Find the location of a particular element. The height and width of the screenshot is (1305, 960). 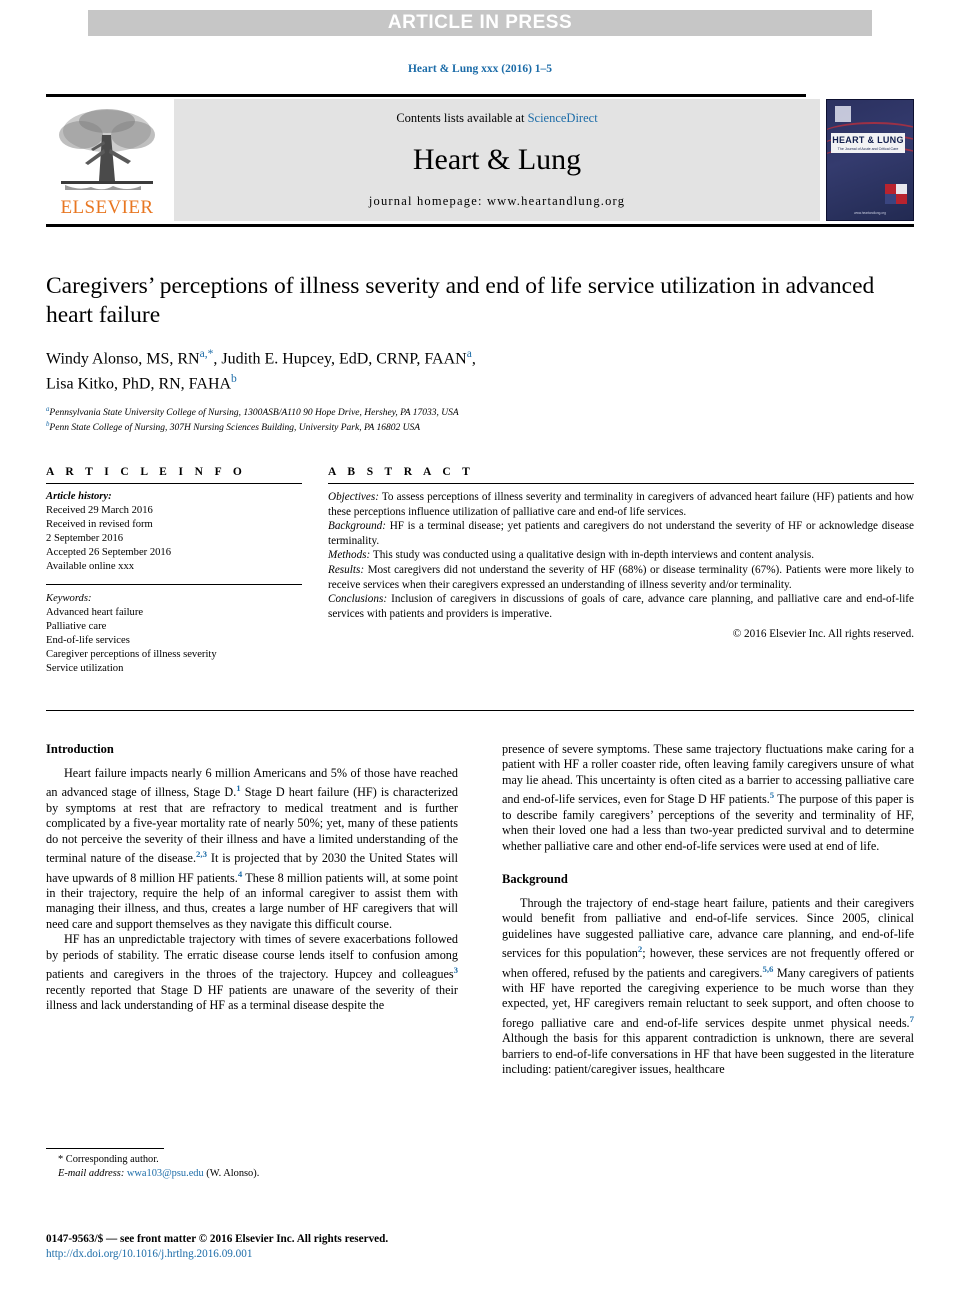

citation-ref-5-6: 5,6 is located at coordinates (767, 969).